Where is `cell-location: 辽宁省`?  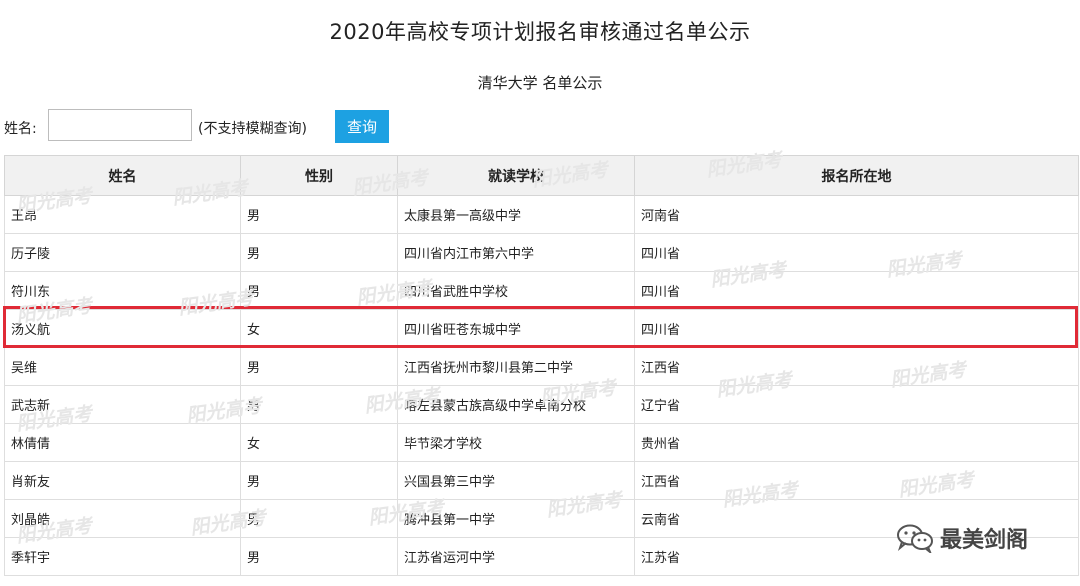
cell-location: 辽宁省 is located at coordinates (856, 404).